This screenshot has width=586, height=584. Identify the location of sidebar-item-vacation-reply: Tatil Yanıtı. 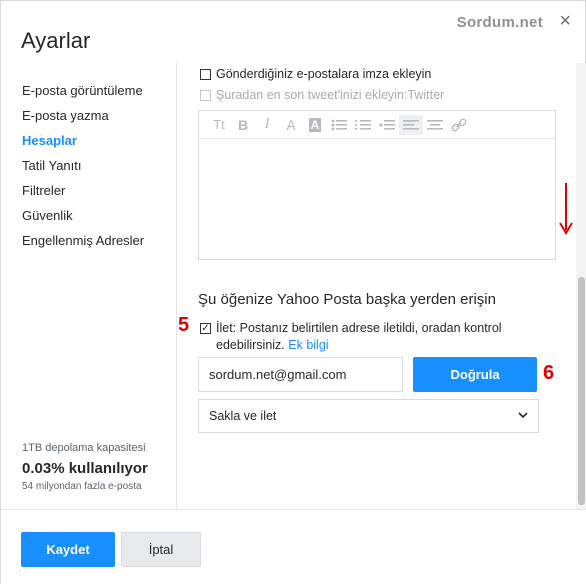
(52, 165).